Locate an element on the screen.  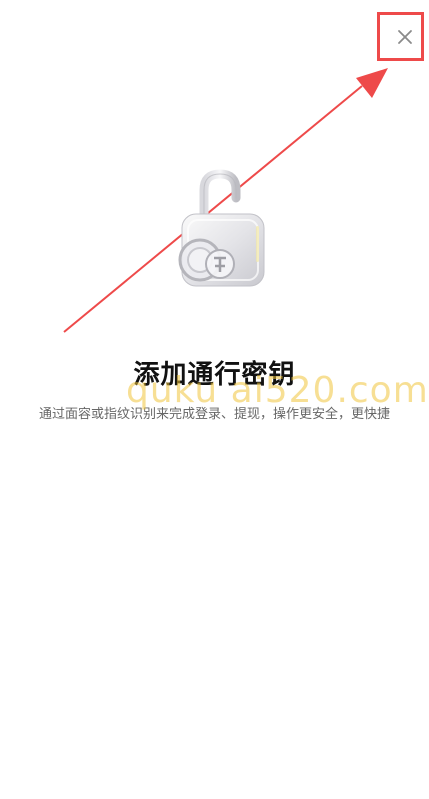
close-button is located at coordinates (405, 37).